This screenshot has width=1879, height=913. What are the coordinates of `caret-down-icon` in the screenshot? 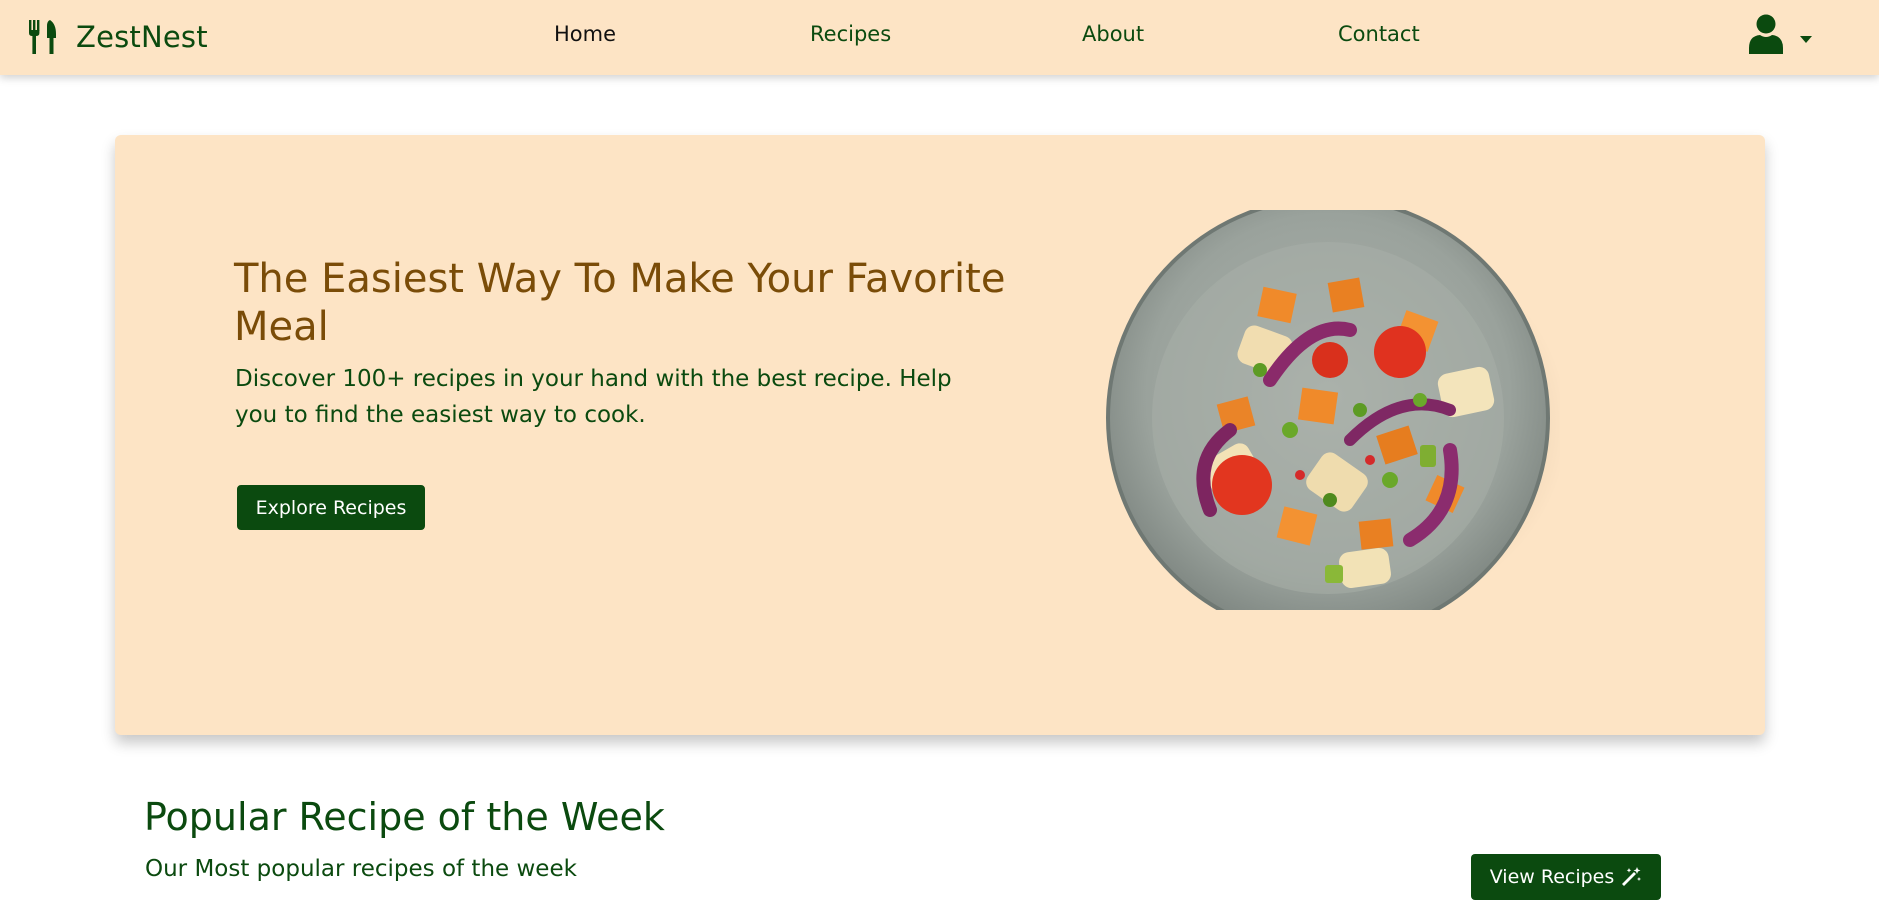 It's located at (1806, 39).